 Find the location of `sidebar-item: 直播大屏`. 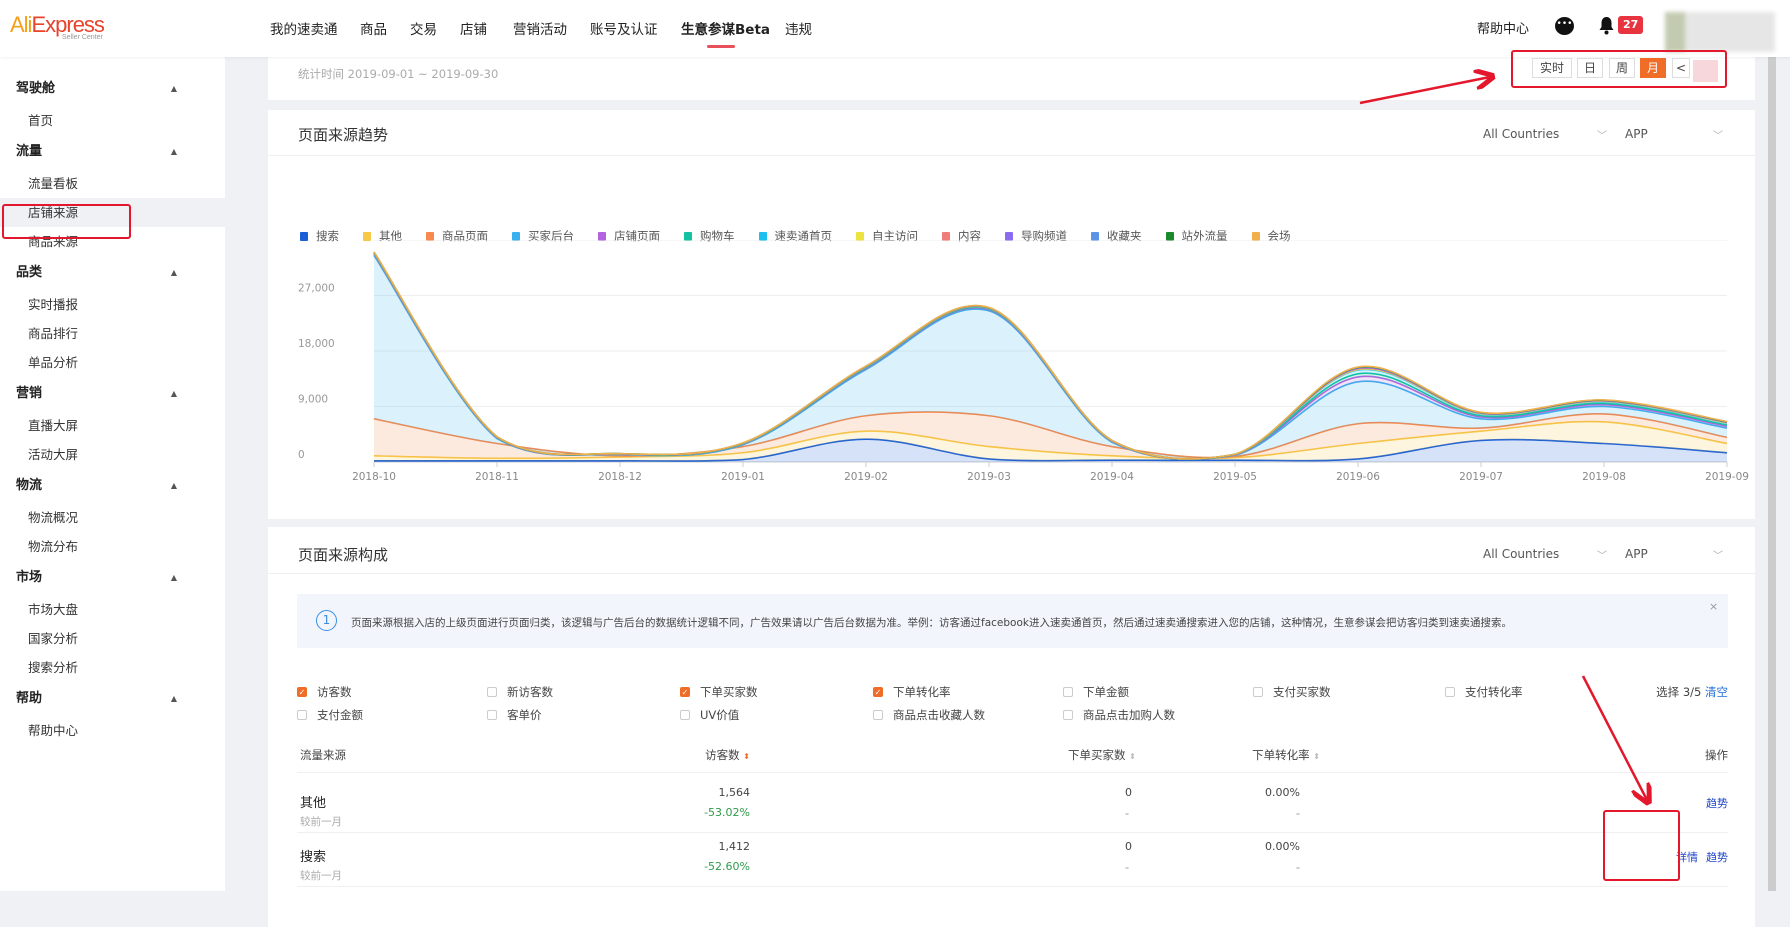

sidebar-item: 直播大屏 is located at coordinates (112, 425).